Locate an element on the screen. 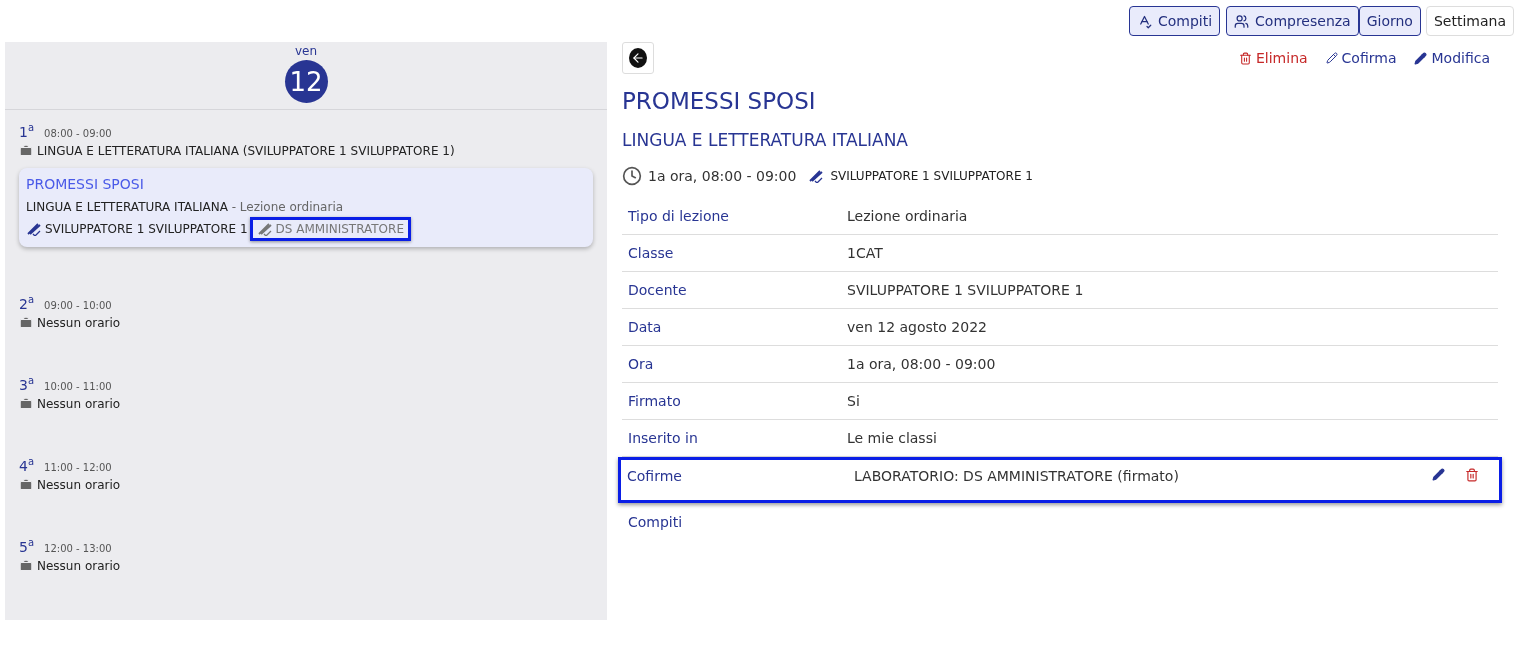 This screenshot has height=651, width=1526. lesson-subject: LINGUA E LETTERATURA ITALIANA - Lezione ordinaria is located at coordinates (185, 206).